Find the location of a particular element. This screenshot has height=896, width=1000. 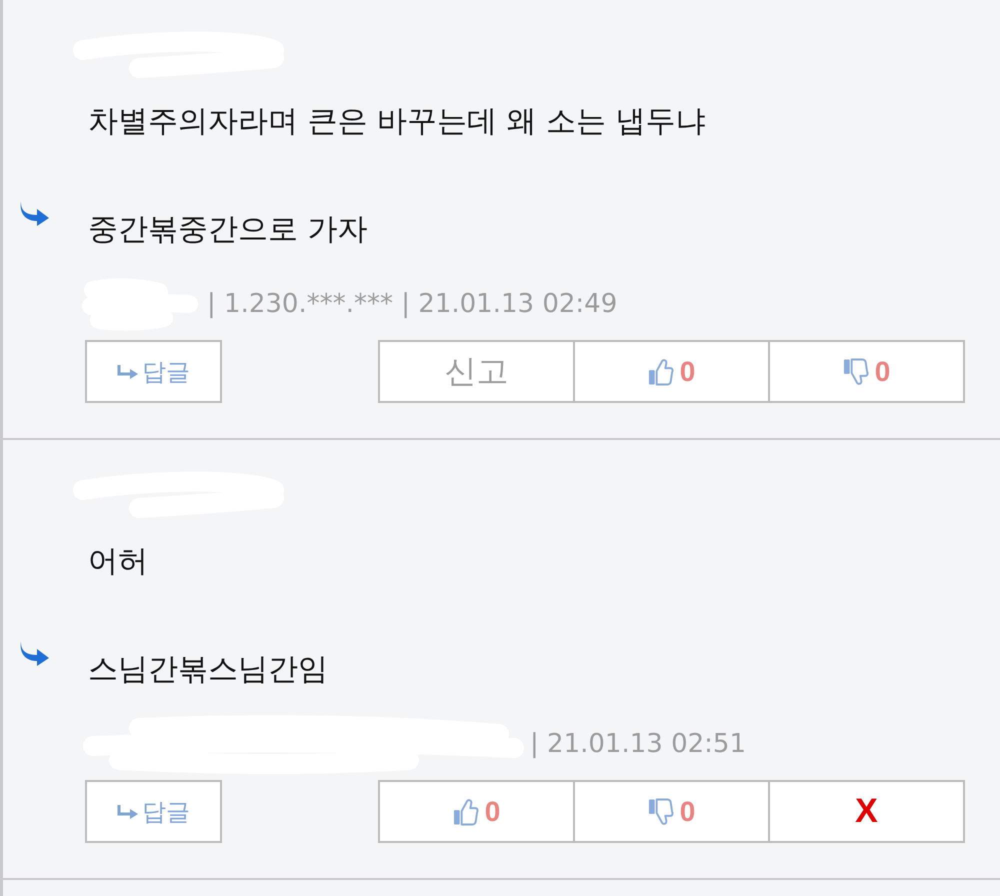

comment-meta: | 1.230.***.*** | 21.01.13 02:49 is located at coordinates (412, 304).